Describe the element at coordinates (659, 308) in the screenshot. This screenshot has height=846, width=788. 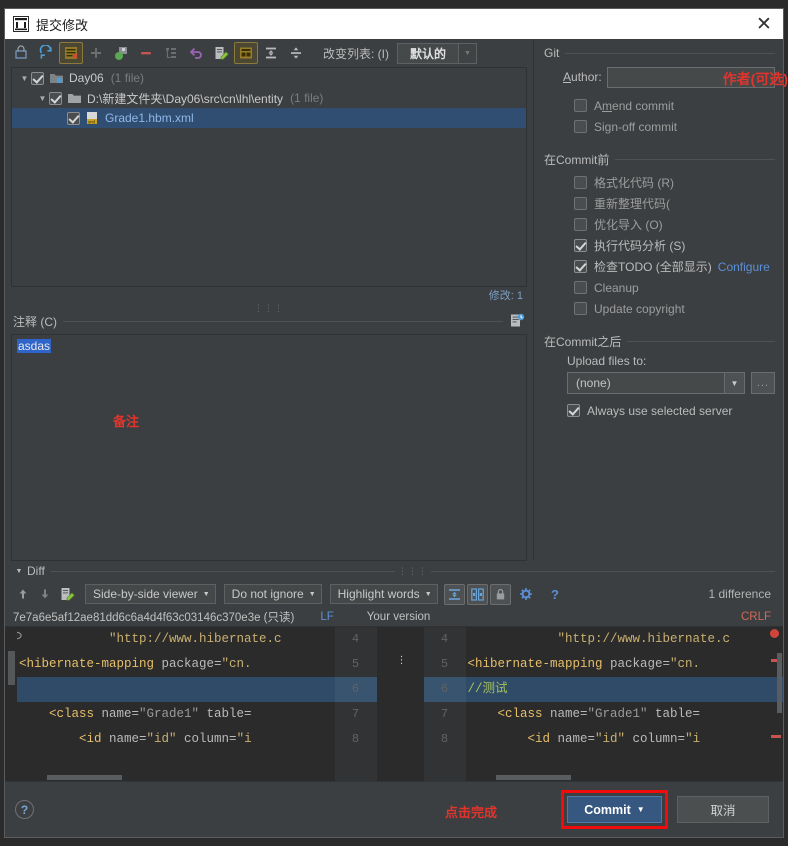
I see `before-commit-option: Update copyright` at that location.